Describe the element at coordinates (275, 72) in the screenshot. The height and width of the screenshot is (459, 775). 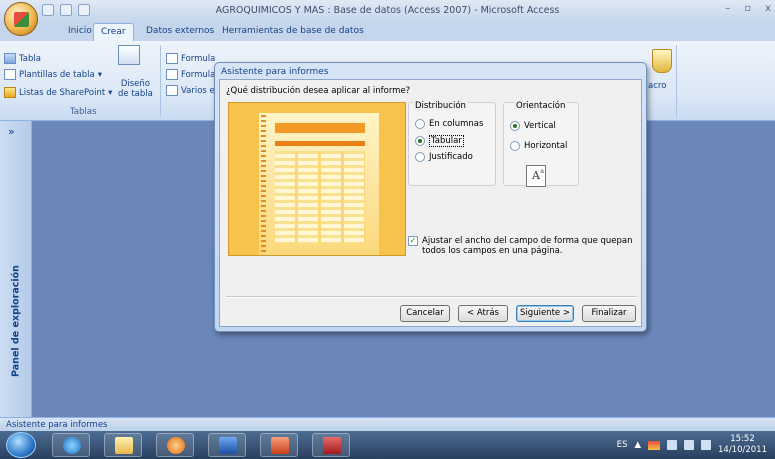
I see `dialog-title: Asistente para informes` at that location.